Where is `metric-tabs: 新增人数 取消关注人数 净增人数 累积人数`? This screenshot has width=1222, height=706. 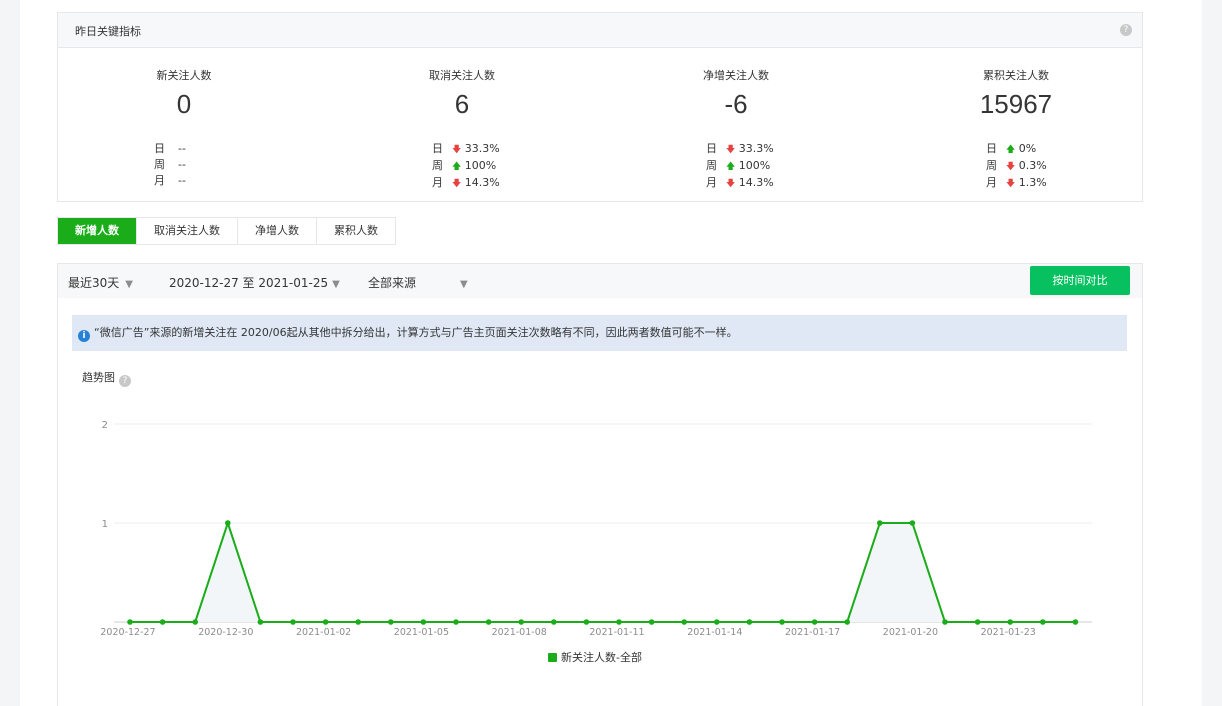
metric-tabs: 新增人数 取消关注人数 净增人数 累积人数 is located at coordinates (226, 231).